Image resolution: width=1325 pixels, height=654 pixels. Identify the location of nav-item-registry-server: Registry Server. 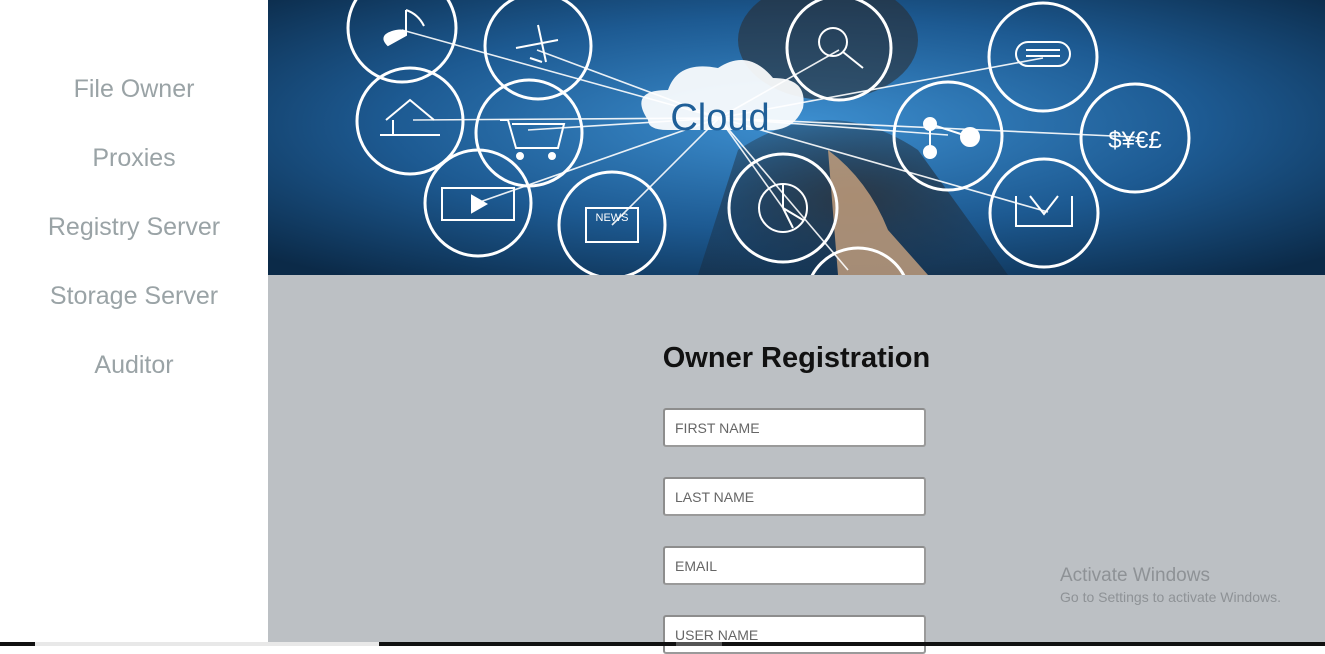
(134, 227).